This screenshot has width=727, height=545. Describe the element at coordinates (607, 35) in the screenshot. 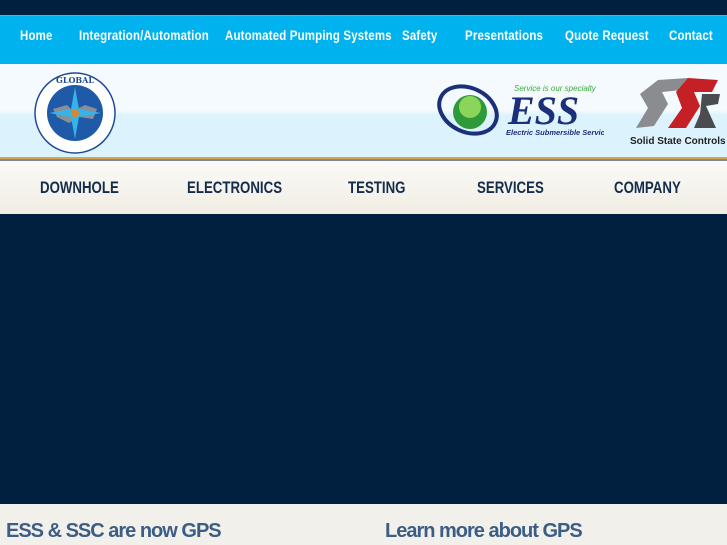

I see `nav-quote-request: Quote Request` at that location.